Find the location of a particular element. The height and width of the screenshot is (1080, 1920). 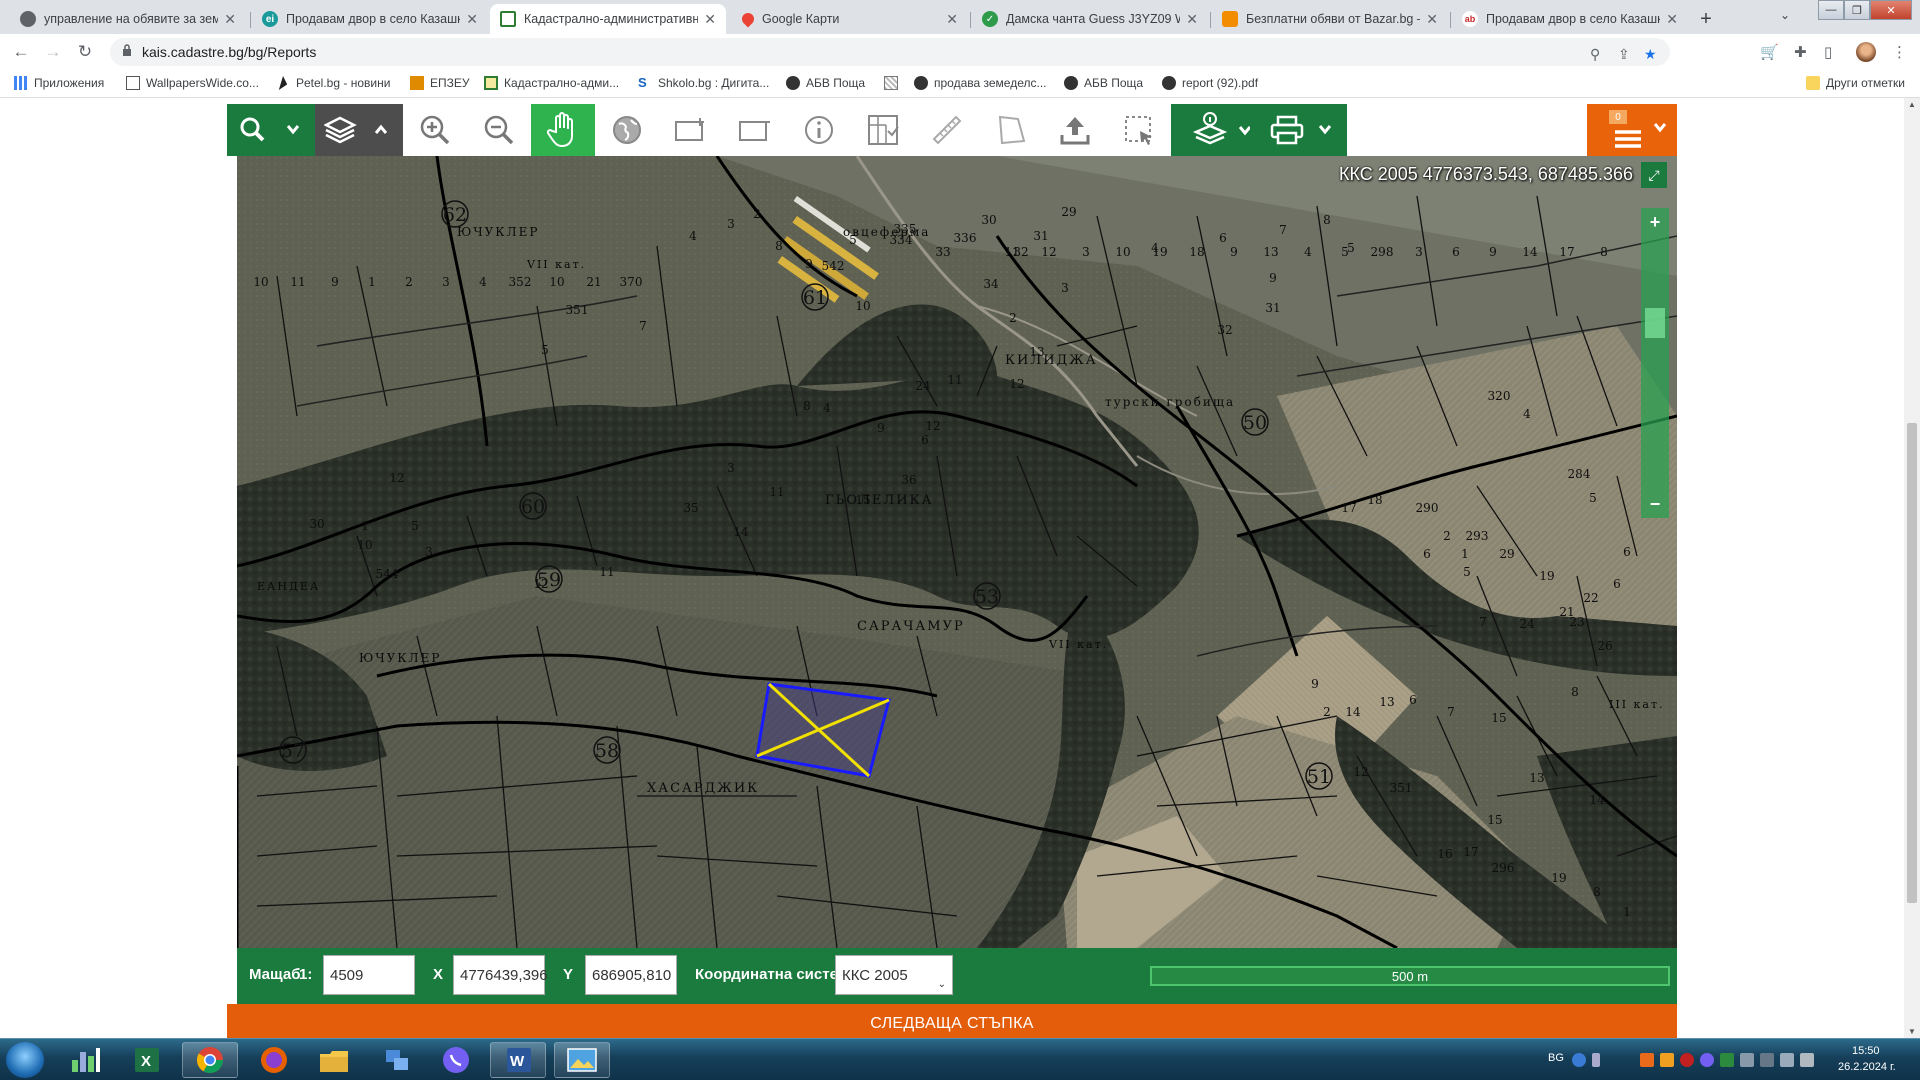

cadastral-block-marker: 61 is located at coordinates (815, 297).